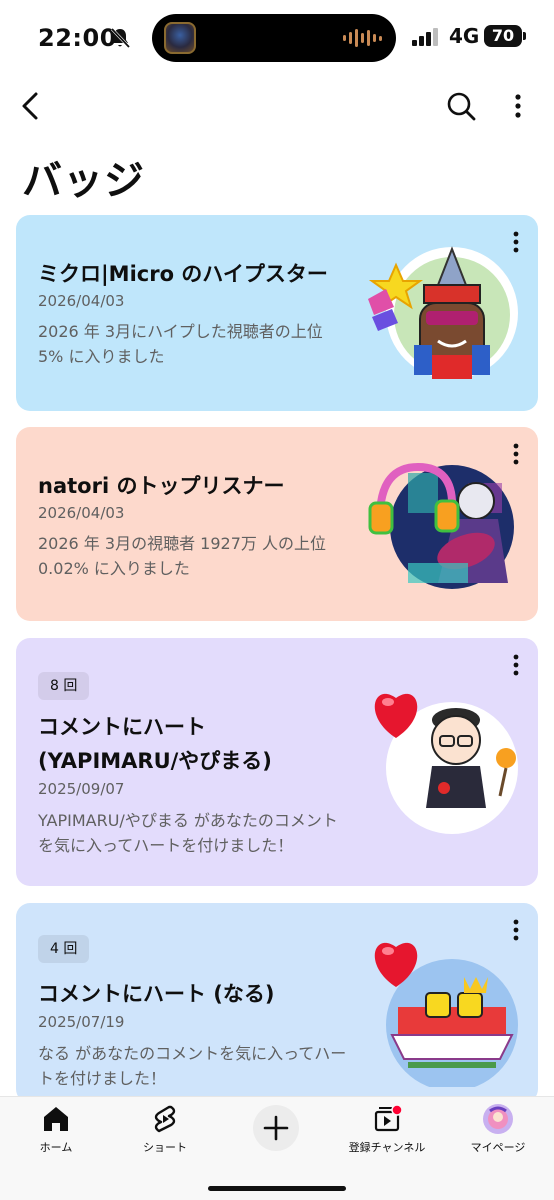 The image size is (554, 1200). Describe the element at coordinates (505, 36) in the screenshot. I see `battery-indicator: 70` at that location.